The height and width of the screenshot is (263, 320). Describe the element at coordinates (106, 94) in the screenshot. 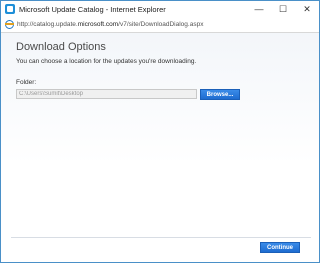

I see `folder-path-field` at that location.